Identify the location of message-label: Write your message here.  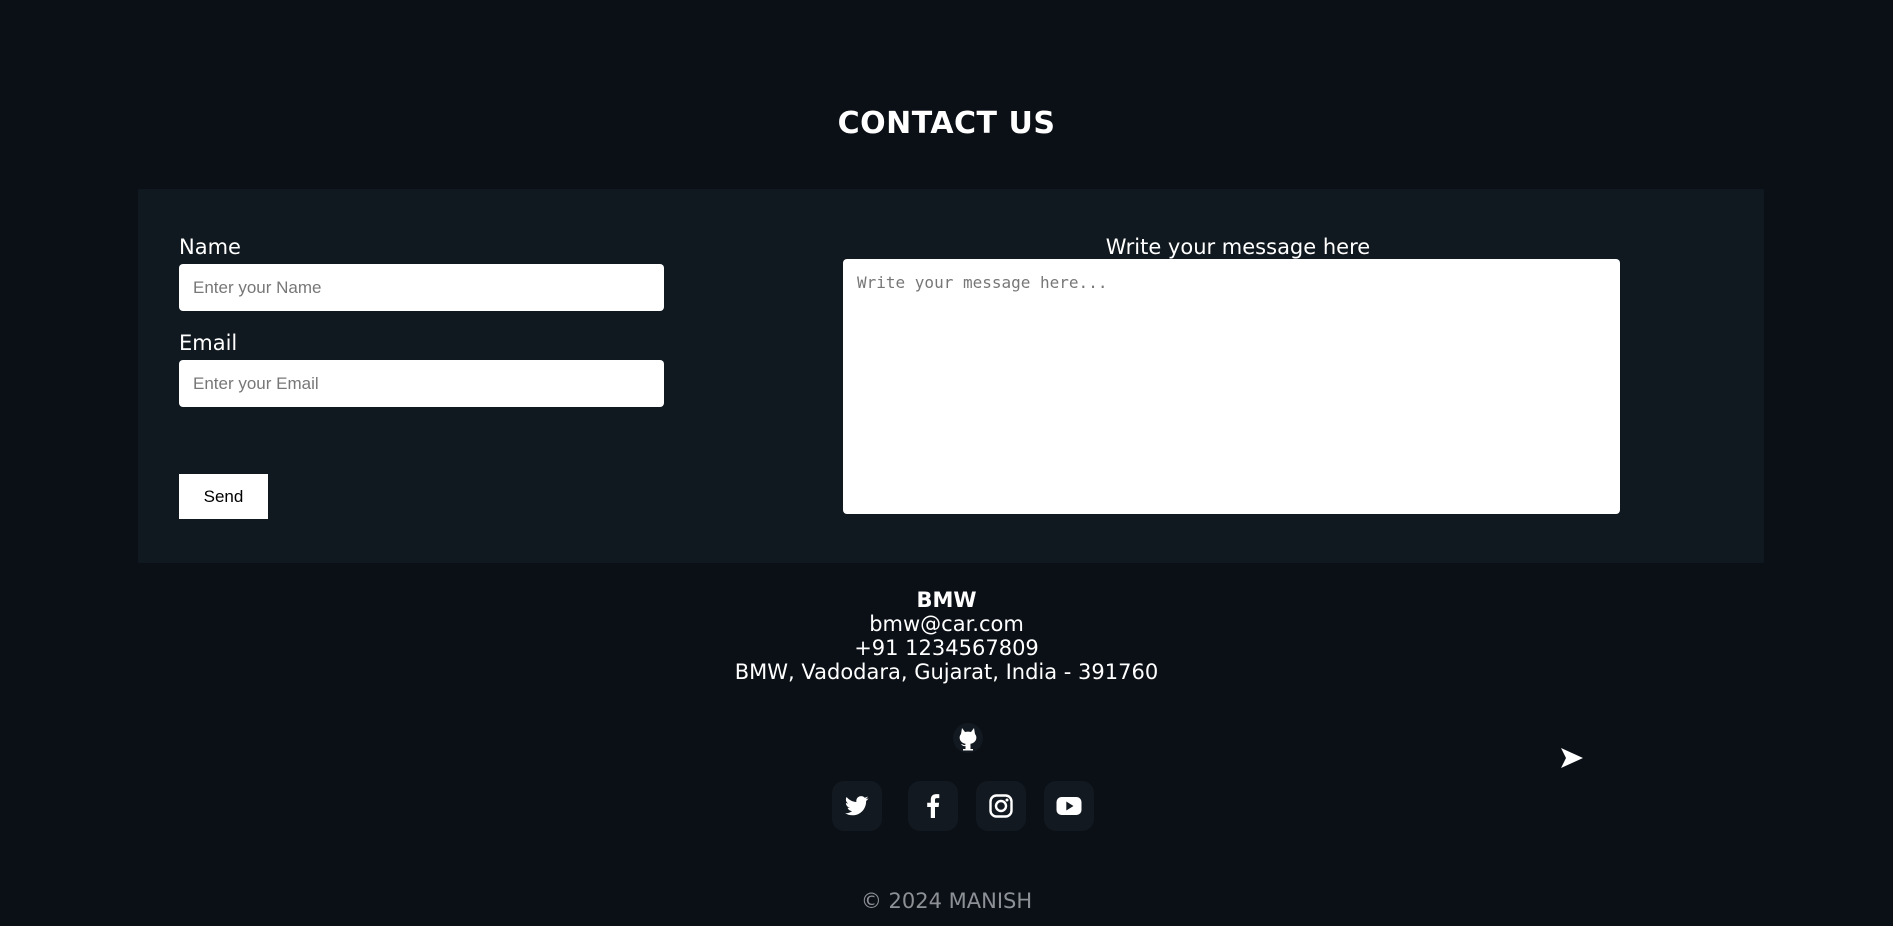
(1238, 247).